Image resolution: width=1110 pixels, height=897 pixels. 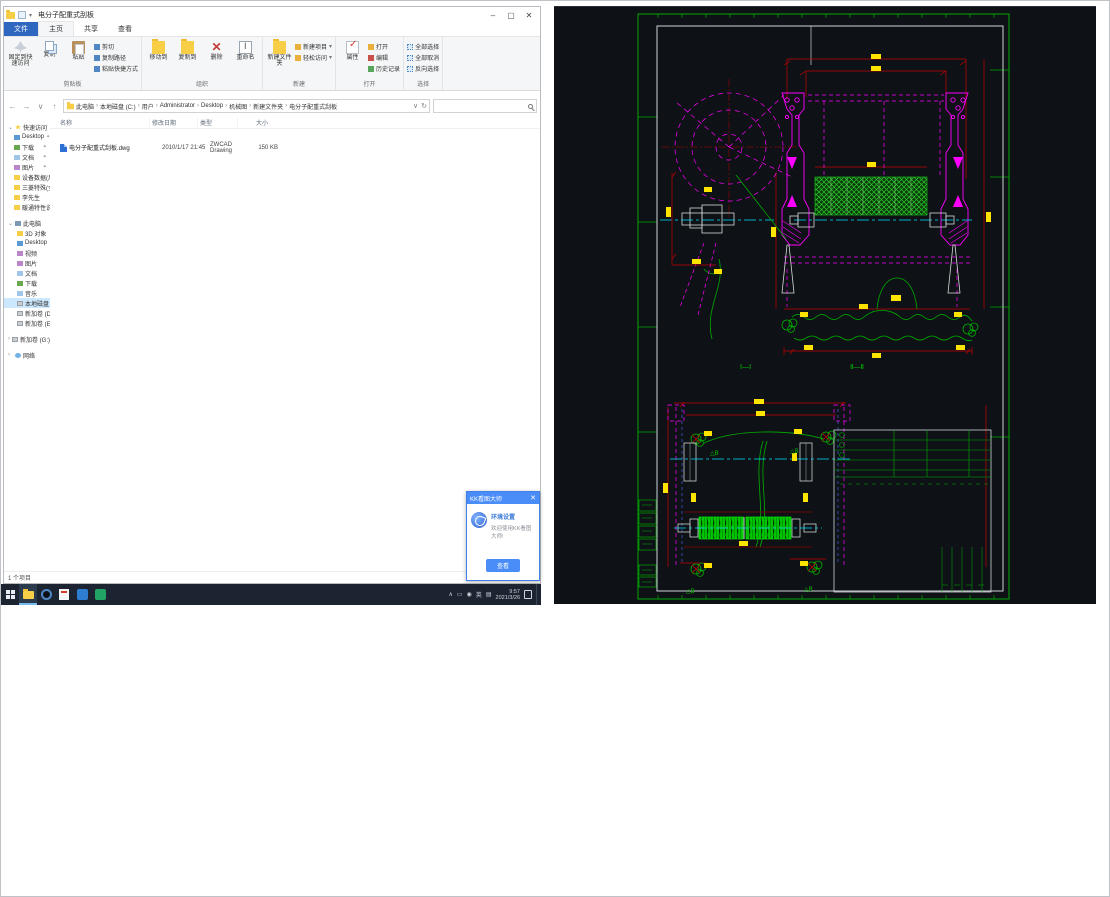 What do you see at coordinates (279, 53) in the screenshot?
I see `new-folder-button: 新建文件夹` at bounding box center [279, 53].